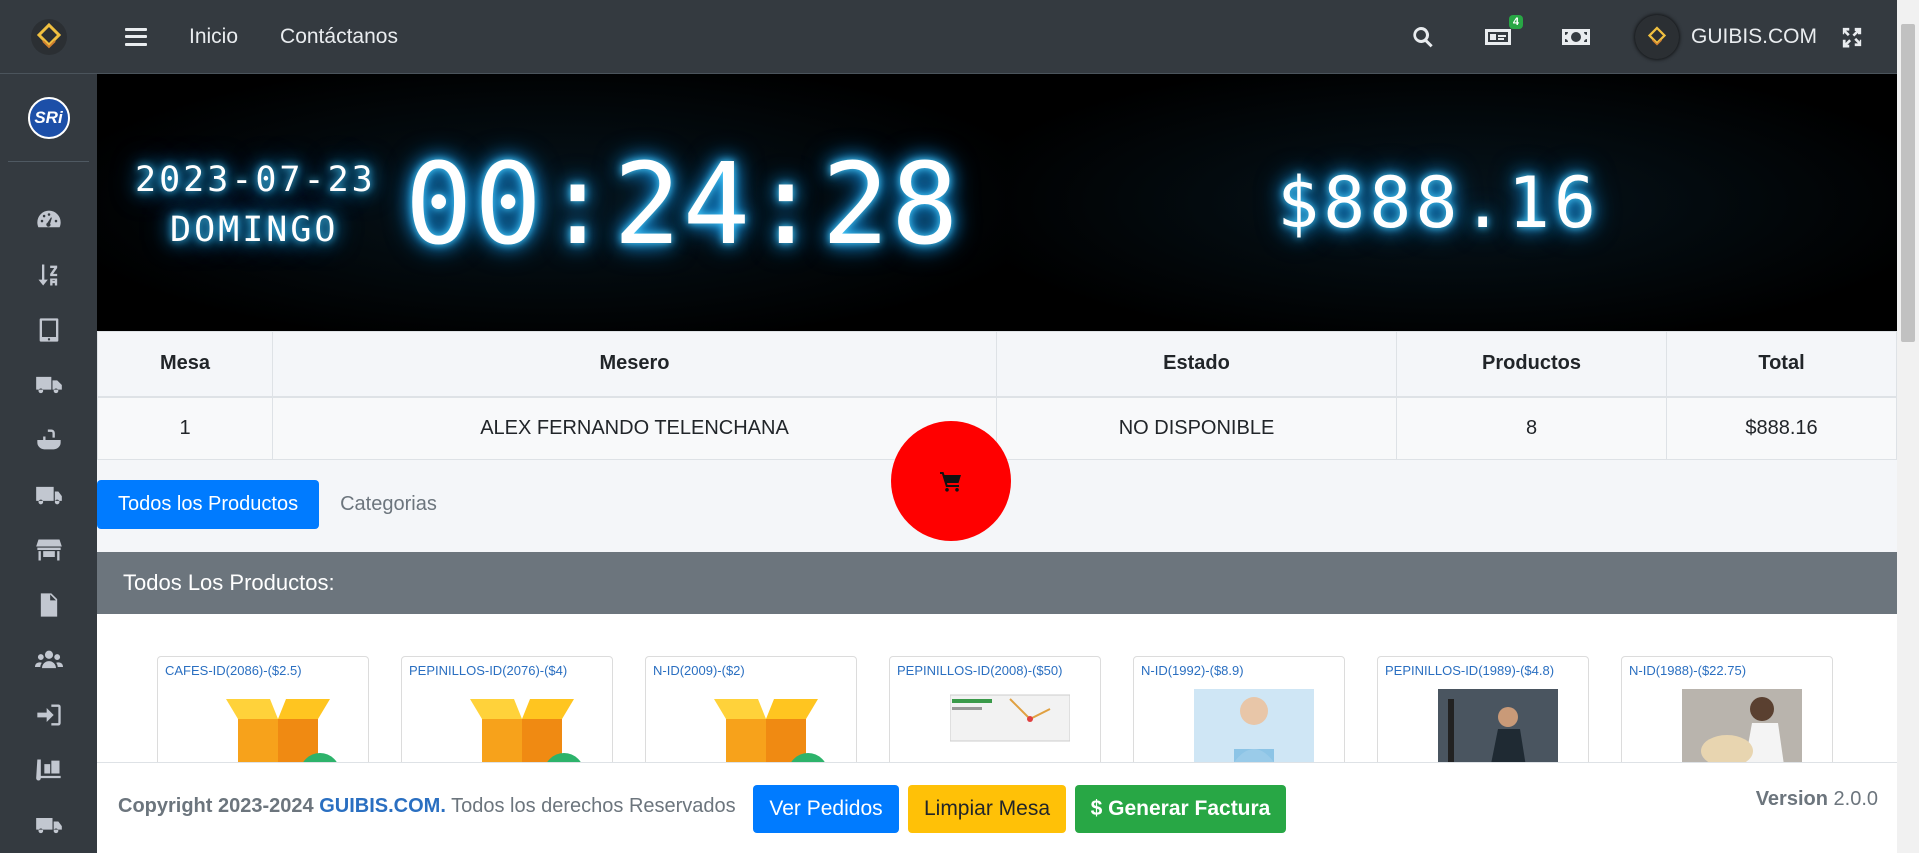  I want to click on product-title: N-ID(2009)-($2), so click(699, 670).